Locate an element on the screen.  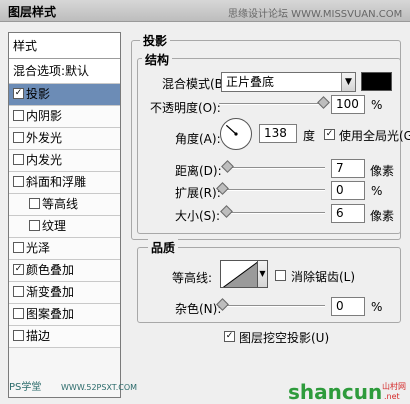
distance-slider-track is located at coordinates (274, 168).